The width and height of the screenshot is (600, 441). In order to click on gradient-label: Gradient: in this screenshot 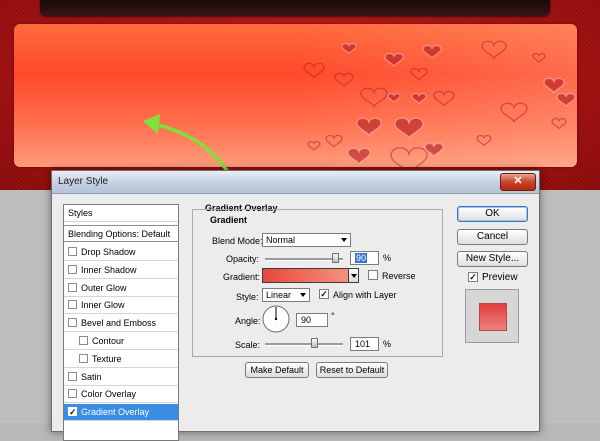, I will do `click(242, 277)`.